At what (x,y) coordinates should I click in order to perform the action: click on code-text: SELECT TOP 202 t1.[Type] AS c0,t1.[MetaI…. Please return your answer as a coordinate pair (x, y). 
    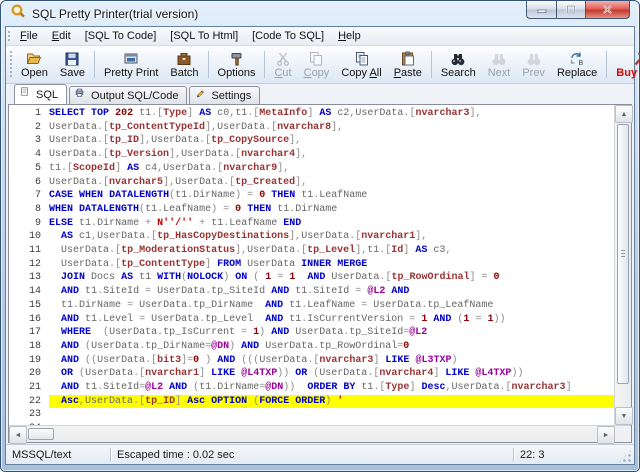
    Looking at the image, I should click on (265, 113).